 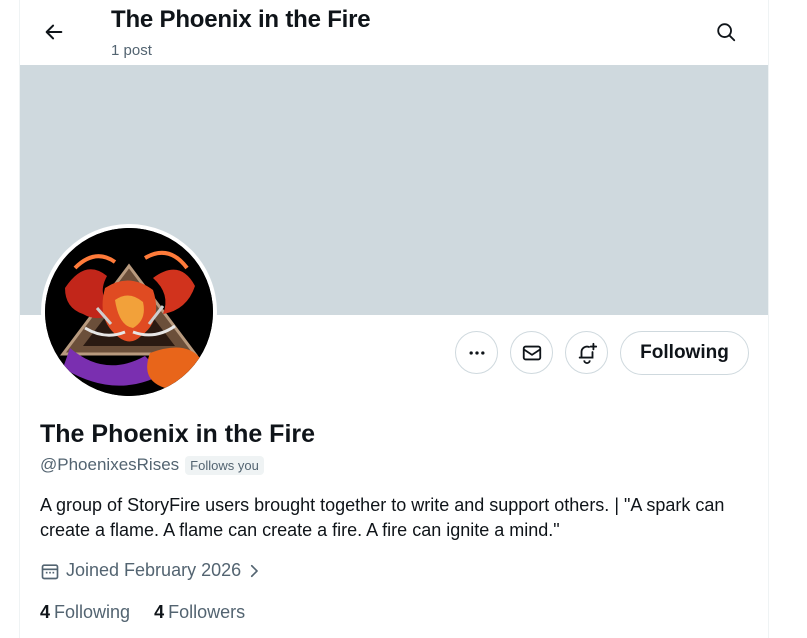 I want to click on search-button, so click(x=726, y=32).